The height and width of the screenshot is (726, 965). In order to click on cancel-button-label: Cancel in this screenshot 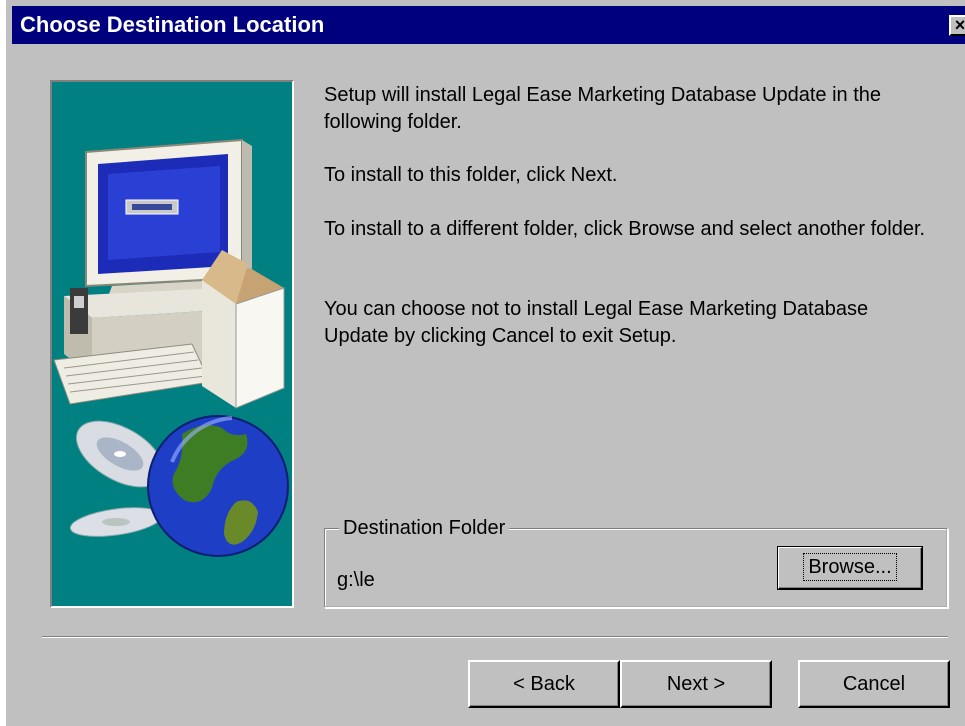, I will do `click(874, 684)`.